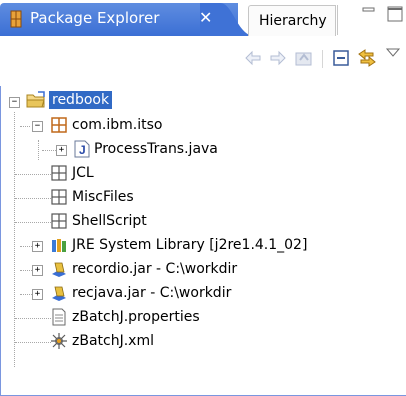 This screenshot has width=406, height=396. What do you see at coordinates (59, 245) in the screenshot?
I see `library-icon` at bounding box center [59, 245].